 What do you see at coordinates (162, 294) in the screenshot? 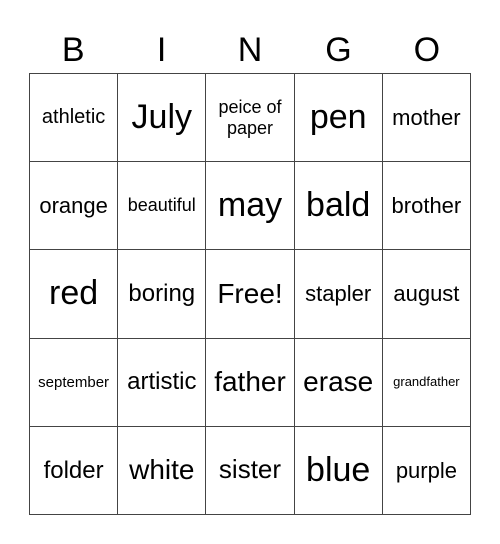
I see `bingo-cell: boring` at bounding box center [162, 294].